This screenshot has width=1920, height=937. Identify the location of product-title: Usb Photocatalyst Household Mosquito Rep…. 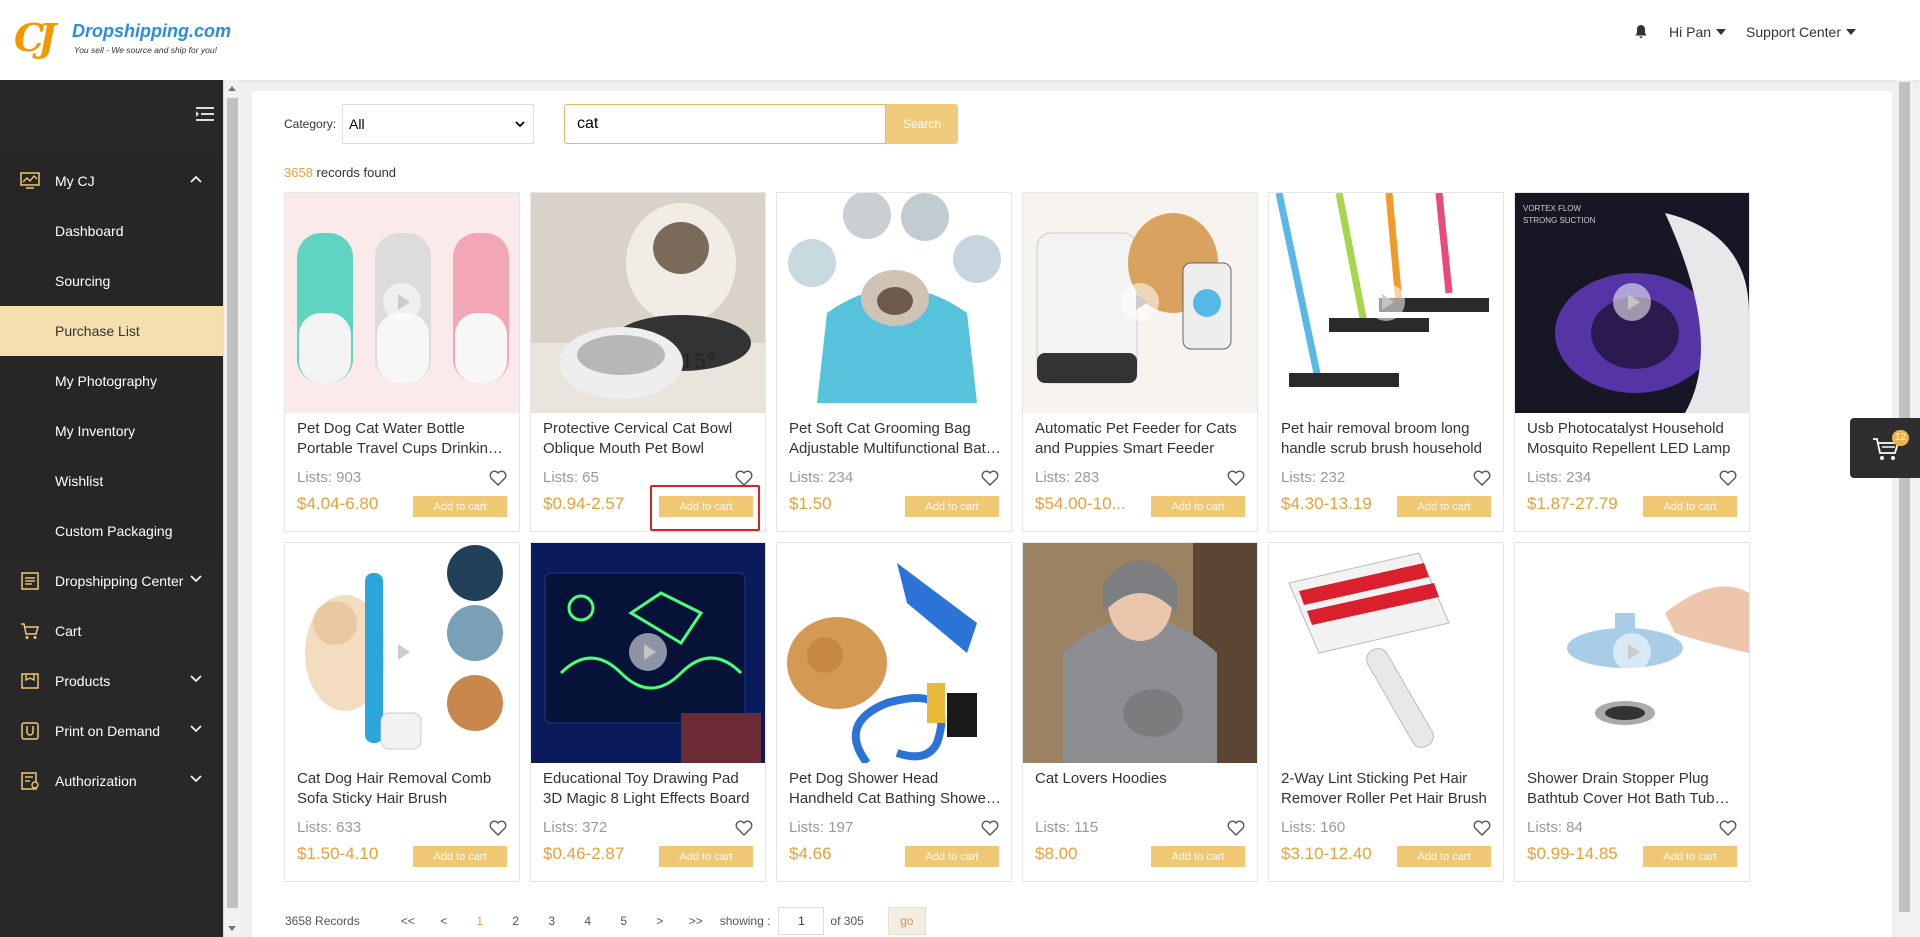
(1633, 439).